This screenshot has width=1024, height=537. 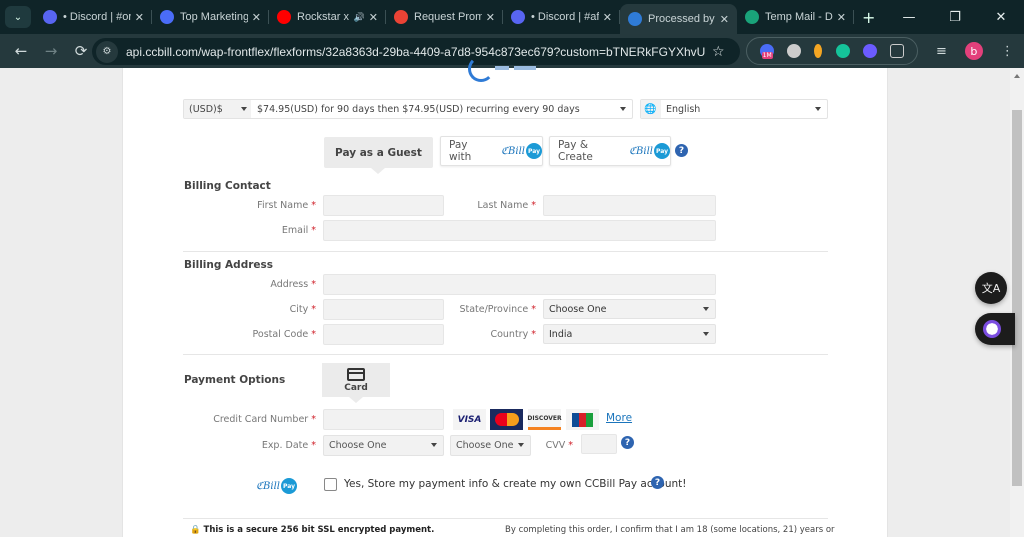 What do you see at coordinates (678, 19) in the screenshot?
I see `browser-tab: Processed by ✕` at bounding box center [678, 19].